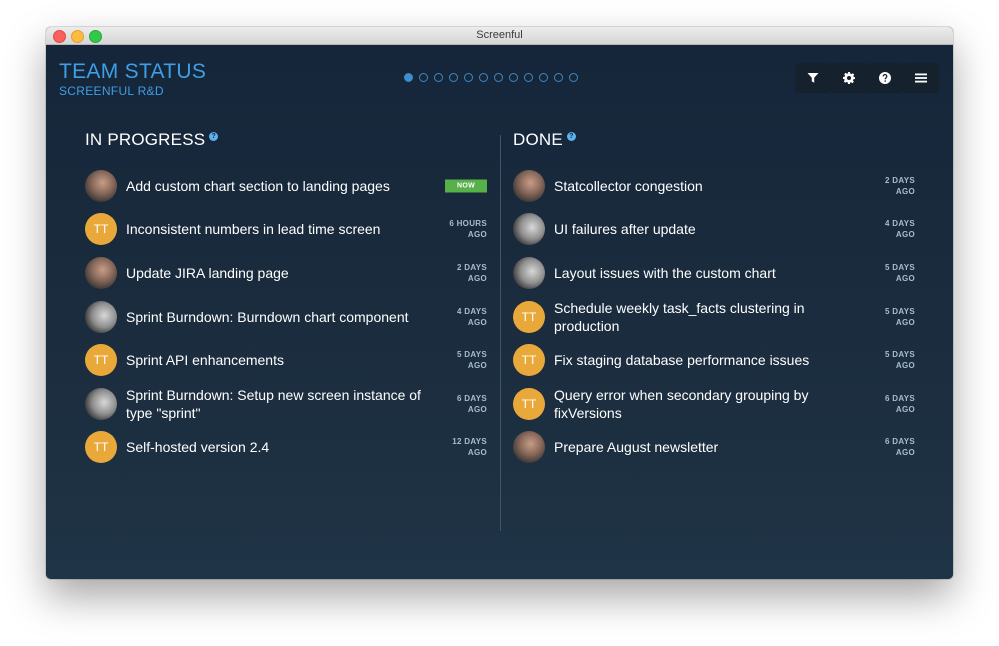  What do you see at coordinates (499, 36) in the screenshot?
I see `title-bar: Screenful` at bounding box center [499, 36].